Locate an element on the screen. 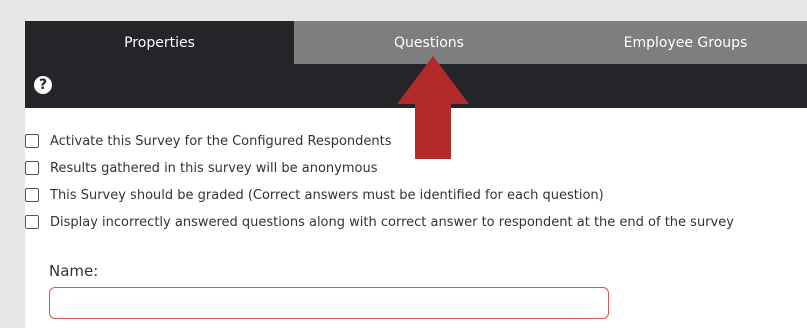 Image resolution: width=807 pixels, height=328 pixels. name-field is located at coordinates (329, 303).